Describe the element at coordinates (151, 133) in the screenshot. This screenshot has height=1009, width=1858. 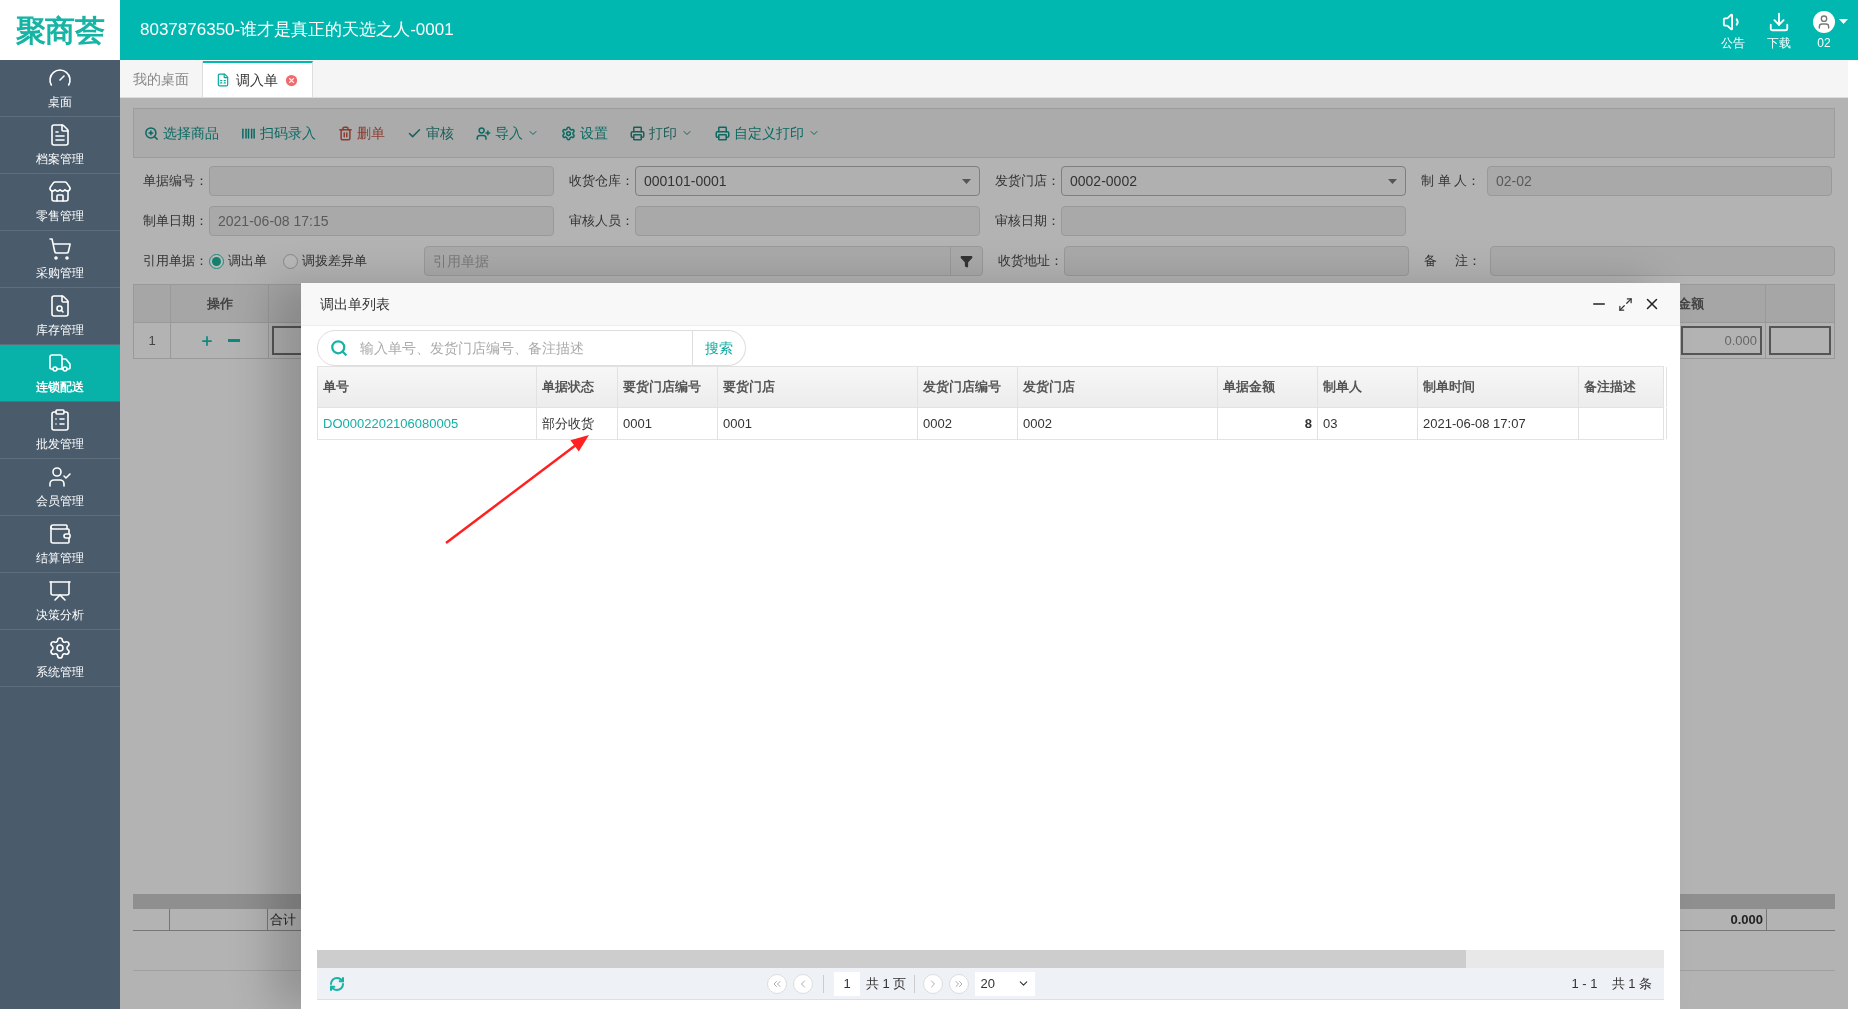
I see `zoom-icon` at that location.